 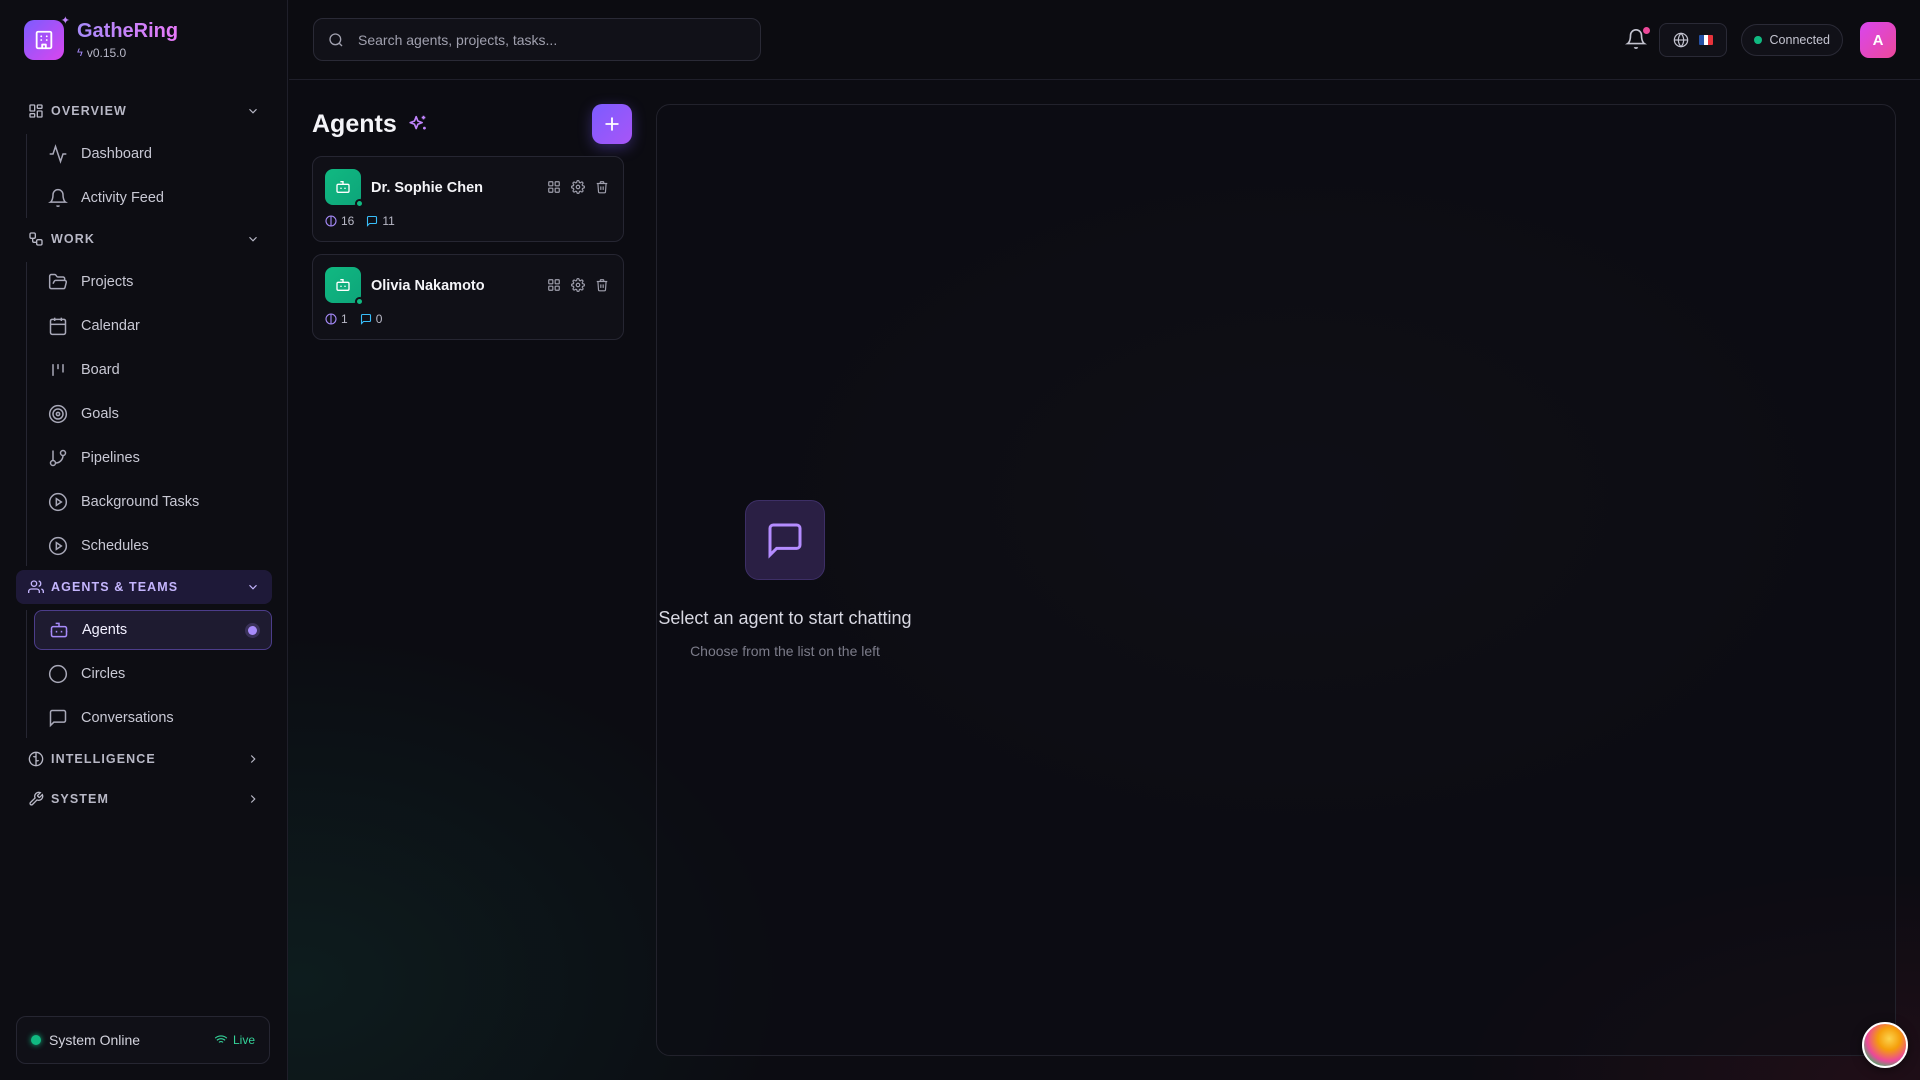 What do you see at coordinates (344, 188) in the screenshot?
I see `agent-avatar` at bounding box center [344, 188].